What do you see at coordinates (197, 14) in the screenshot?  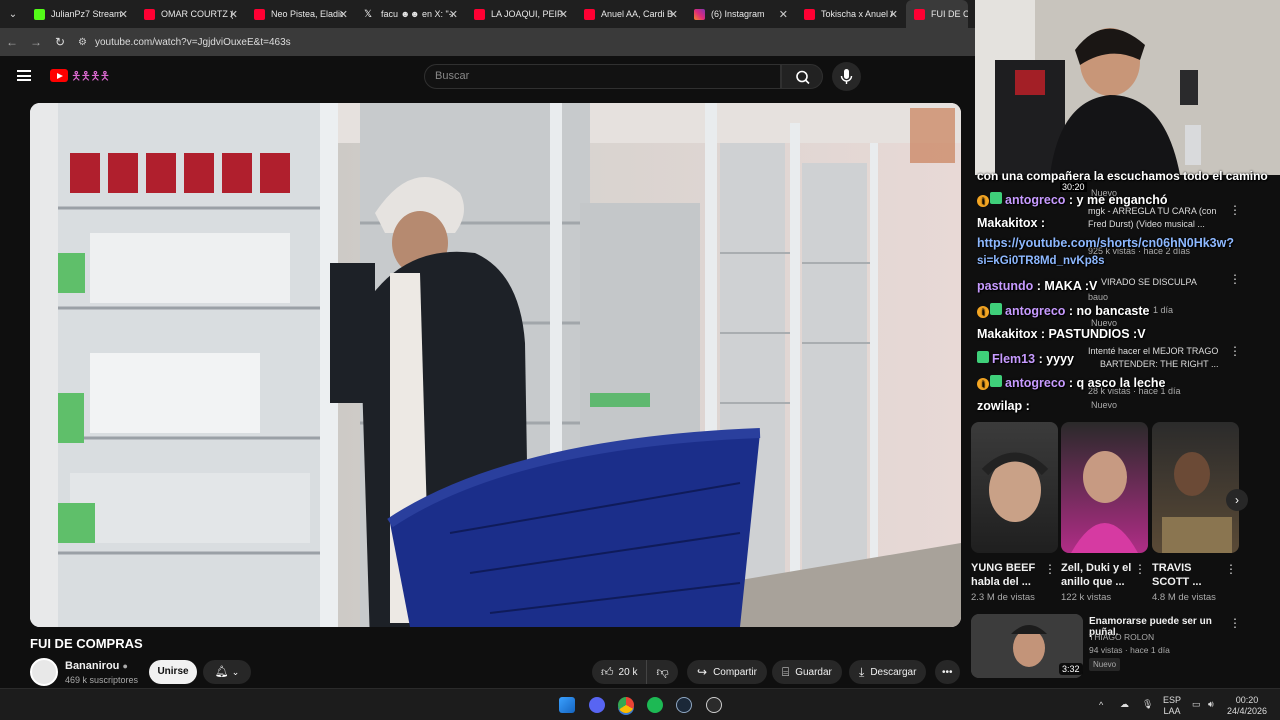 I see `tab-title: OMAR COURTZ (Ja` at bounding box center [197, 14].